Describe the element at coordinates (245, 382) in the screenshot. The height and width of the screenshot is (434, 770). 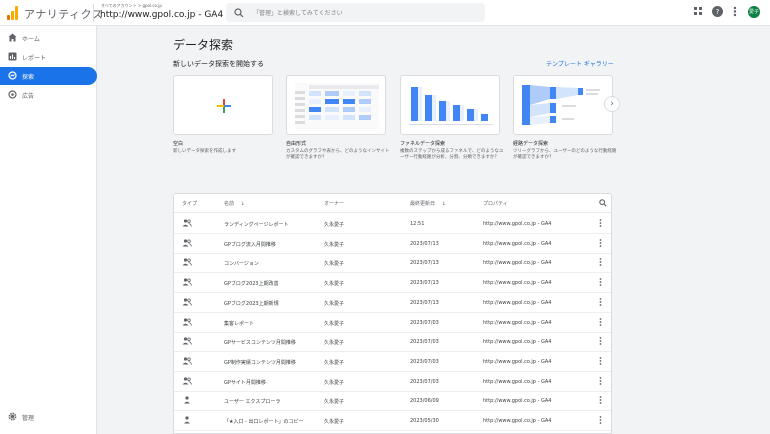
I see `row-name: GPサイト月間推移` at that location.